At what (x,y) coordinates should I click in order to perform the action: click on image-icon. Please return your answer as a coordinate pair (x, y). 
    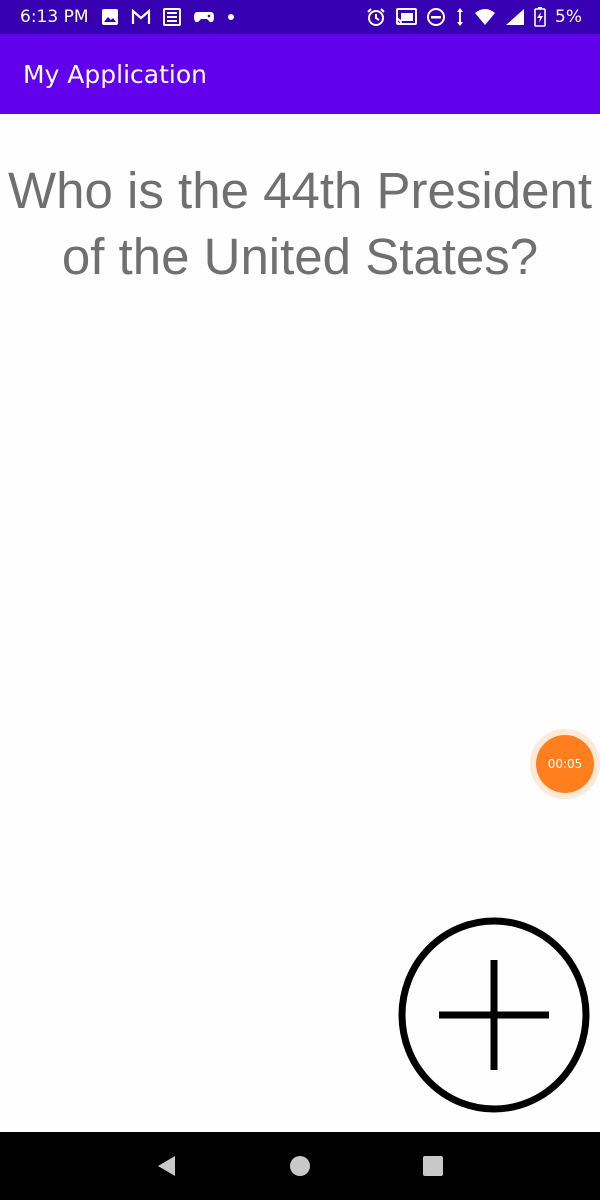
    Looking at the image, I should click on (110, 17).